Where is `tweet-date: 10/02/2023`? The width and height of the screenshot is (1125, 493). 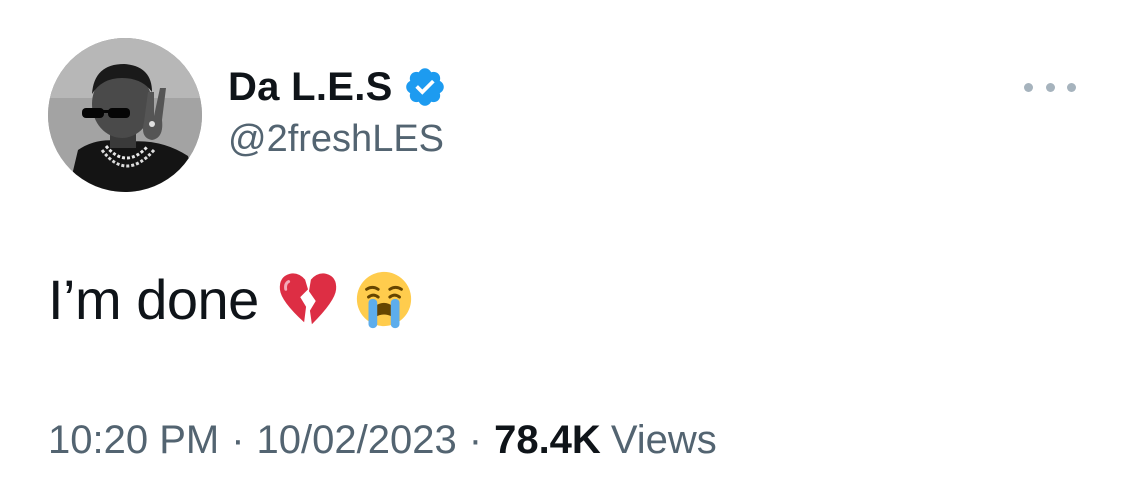 tweet-date: 10/02/2023 is located at coordinates (357, 440).